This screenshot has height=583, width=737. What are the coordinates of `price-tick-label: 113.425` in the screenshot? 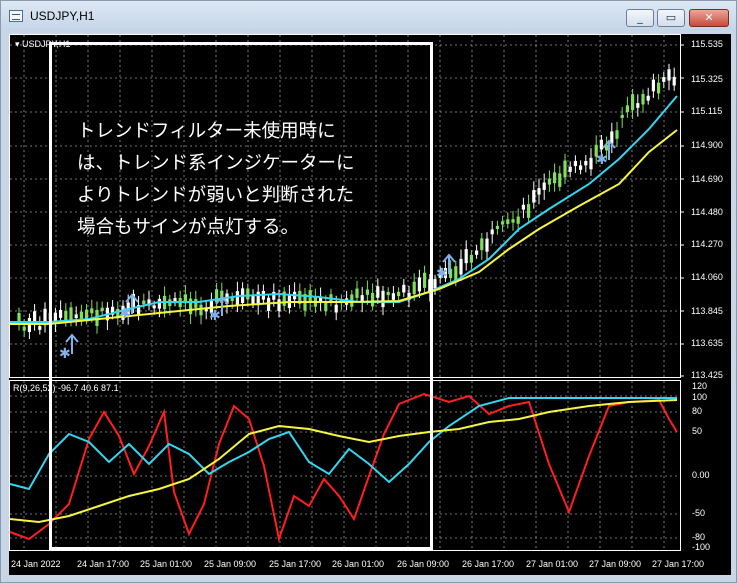 It's located at (707, 375).